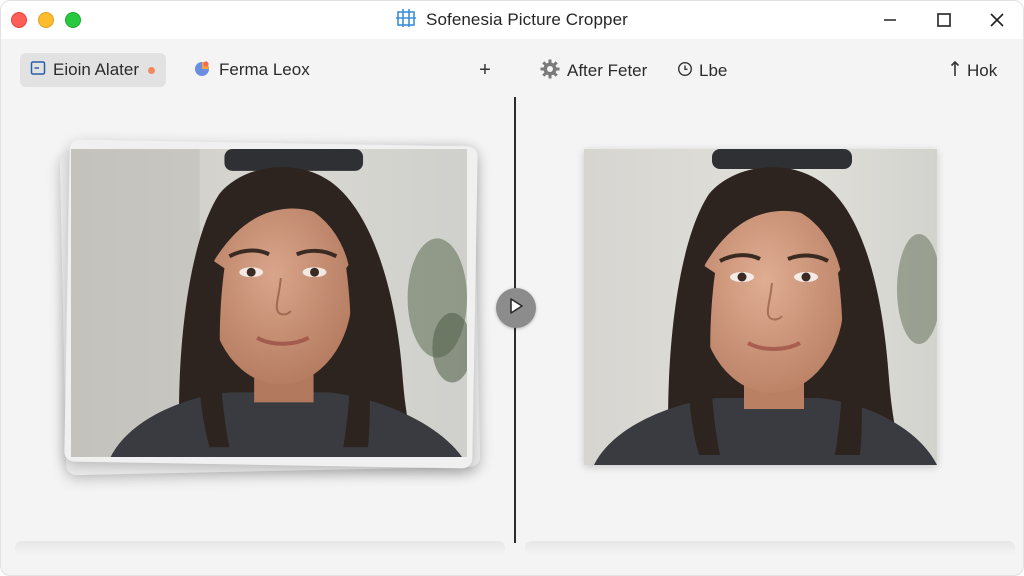 The height and width of the screenshot is (576, 1024). I want to click on clock-icon, so click(685, 71).